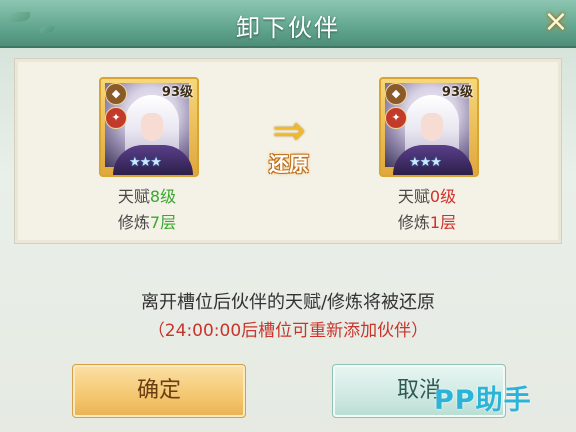 This screenshot has height=432, width=576. I want to click on dialog-title: 卸下伙伴, so click(288, 28).